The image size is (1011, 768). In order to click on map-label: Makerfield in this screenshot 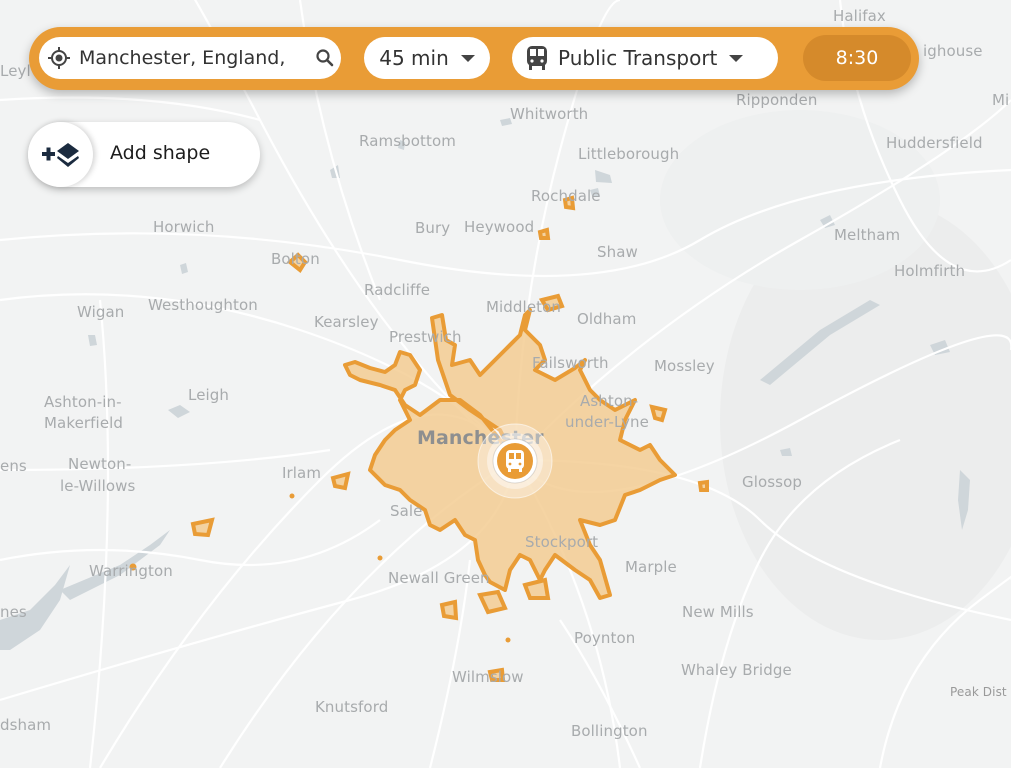, I will do `click(84, 423)`.